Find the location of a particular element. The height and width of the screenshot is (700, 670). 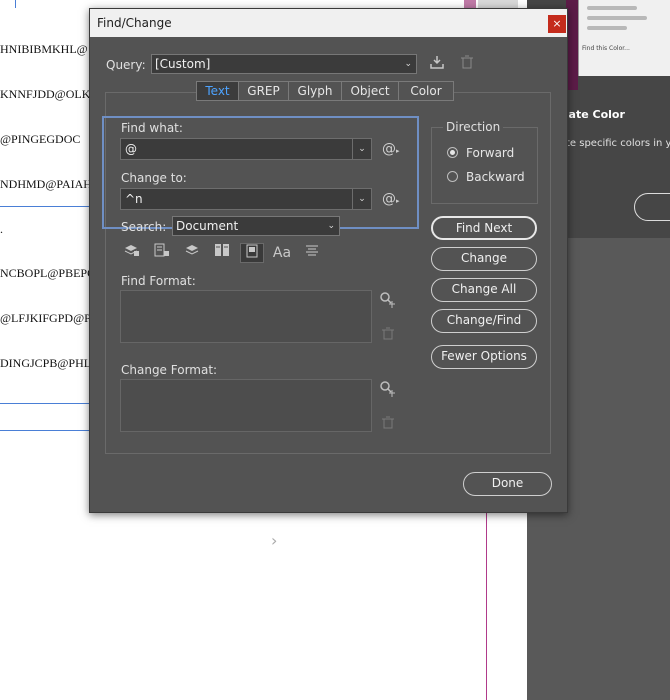

forward-label: Forward is located at coordinates (490, 153).